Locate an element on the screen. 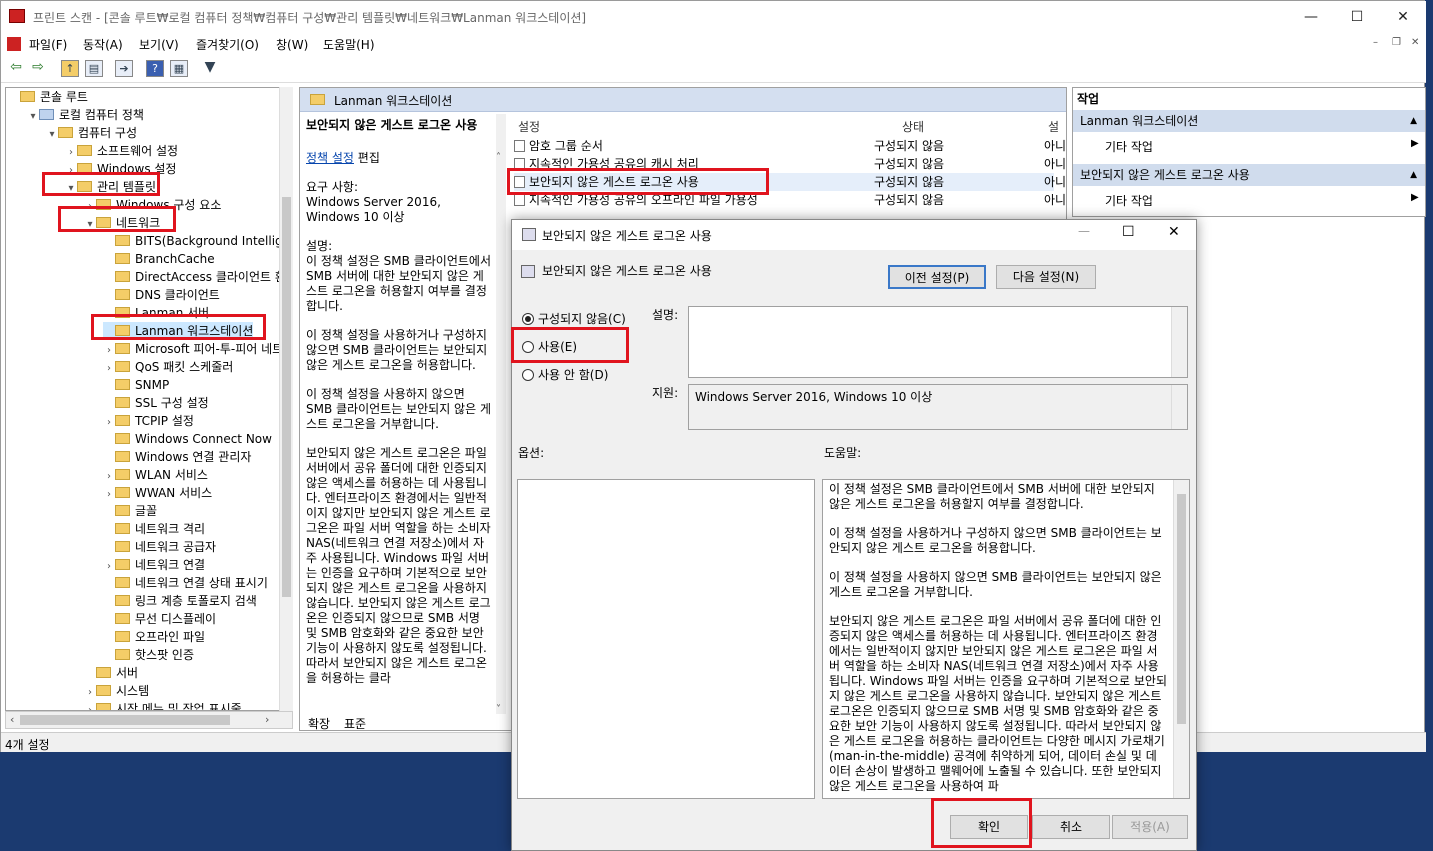 The image size is (1433, 851). maximize-button: ☐ is located at coordinates (1357, 17).